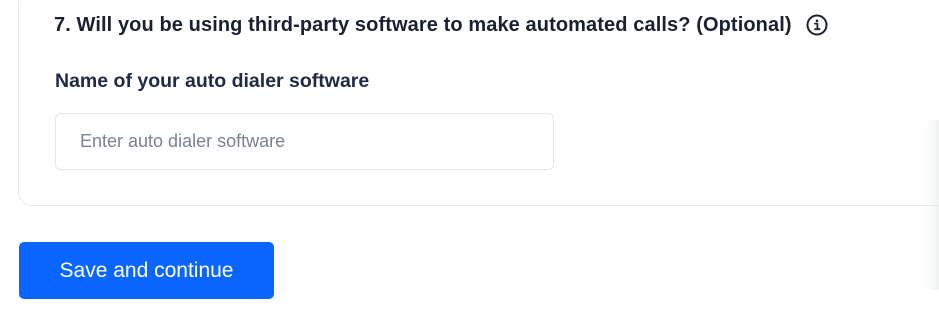 The width and height of the screenshot is (939, 314). Describe the element at coordinates (212, 81) in the screenshot. I see `auto-dialer-label: Name of your auto dialer software` at that location.